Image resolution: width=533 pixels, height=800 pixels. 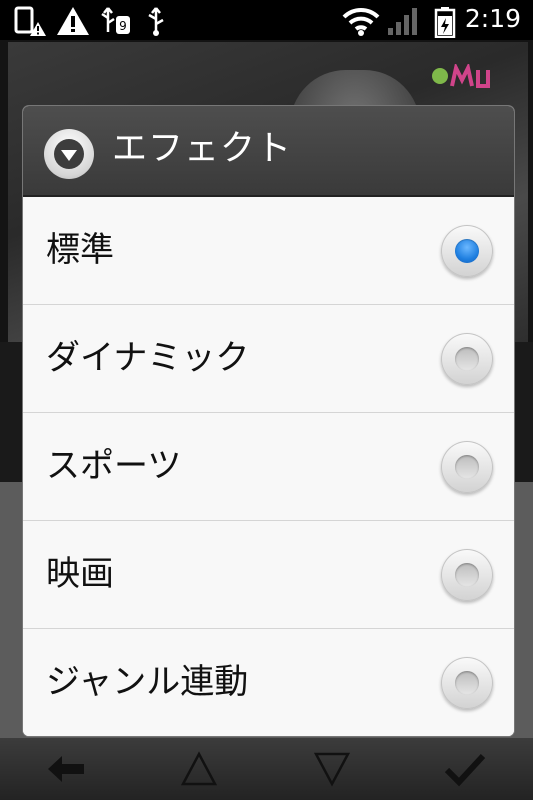 What do you see at coordinates (115, 20) in the screenshot?
I see `usb-debug-icon: 9` at bounding box center [115, 20].